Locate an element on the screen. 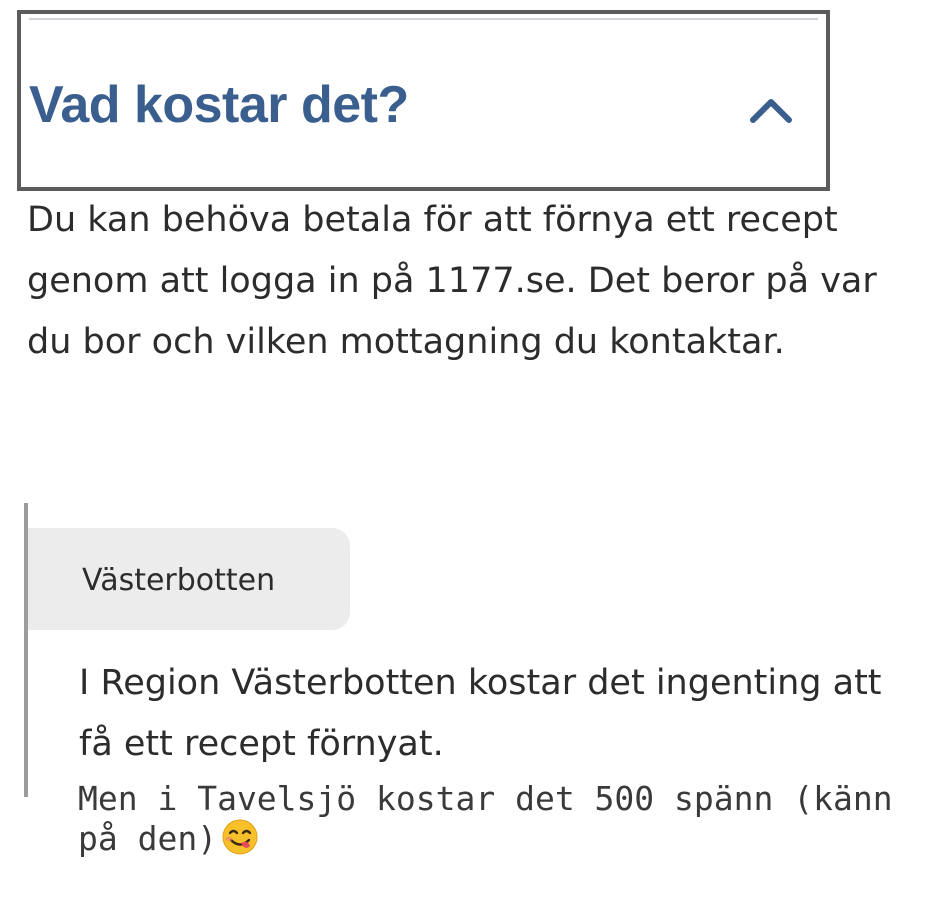 Image resolution: width=937 pixels, height=897 pixels. header-top-line is located at coordinates (423, 19).